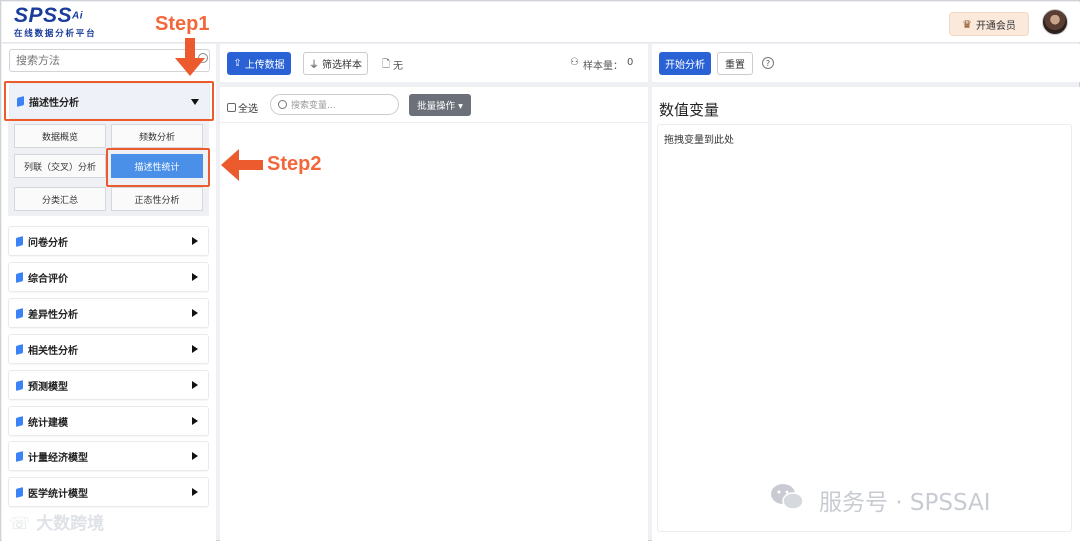 This screenshot has width=1080, height=541. Describe the element at coordinates (434, 122) in the screenshot. I see `divider` at that location.